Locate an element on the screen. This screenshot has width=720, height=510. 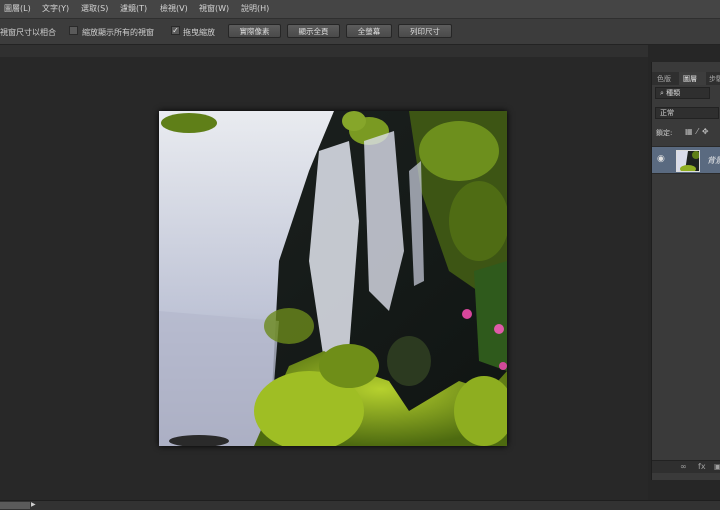
move-icon: ✥ is located at coordinates (707, 131).